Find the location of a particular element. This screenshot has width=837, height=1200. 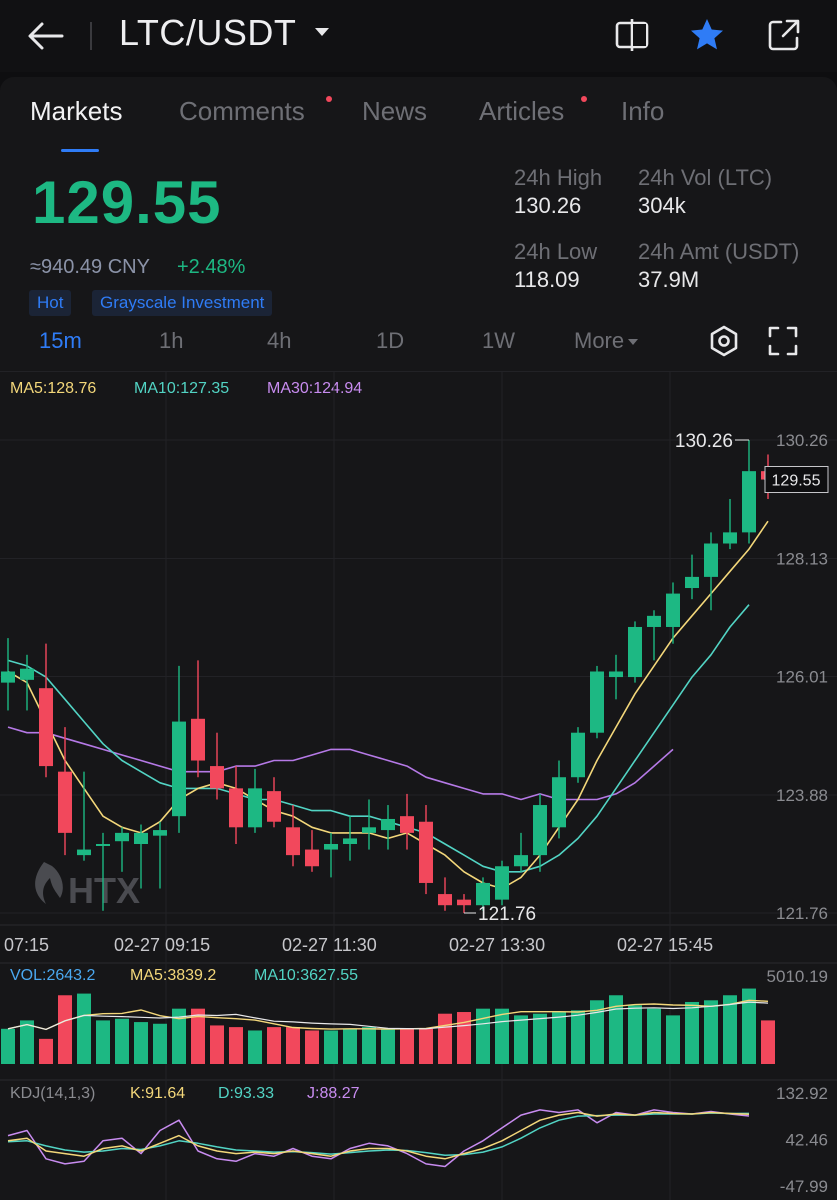

caret-down-icon is located at coordinates (322, 32).